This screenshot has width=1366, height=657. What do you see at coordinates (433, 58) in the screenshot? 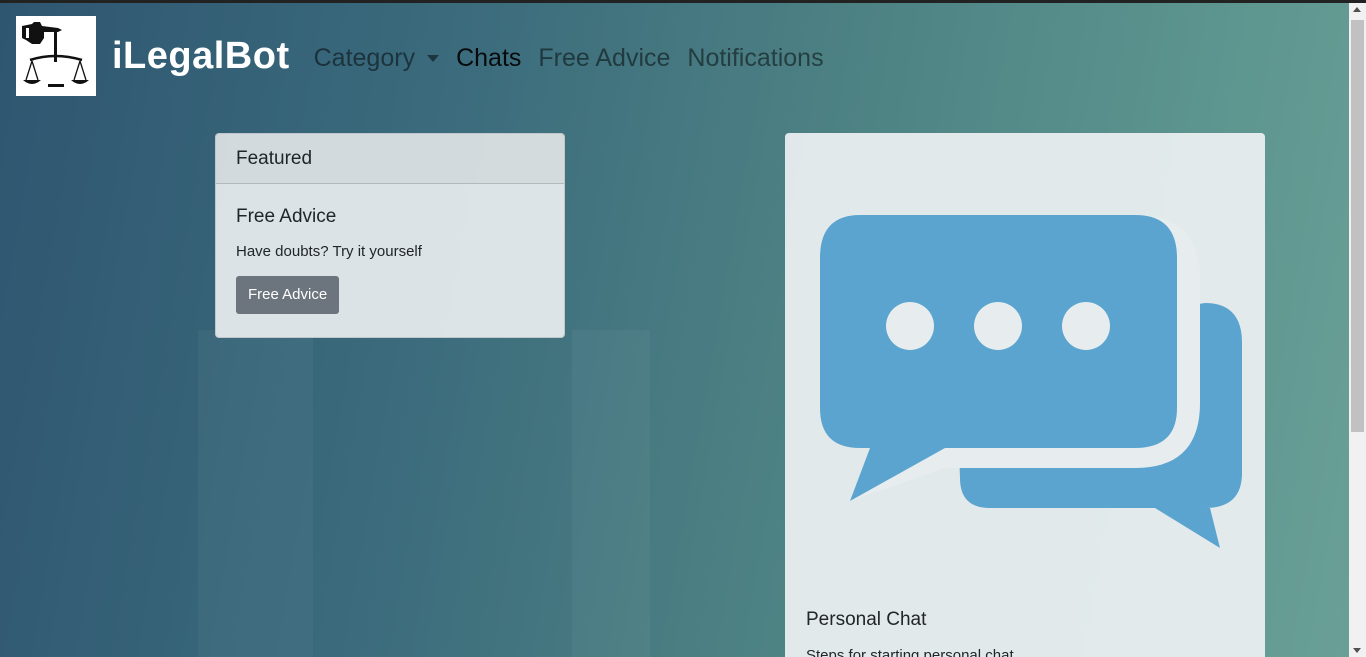
I see `caret-down-icon` at bounding box center [433, 58].